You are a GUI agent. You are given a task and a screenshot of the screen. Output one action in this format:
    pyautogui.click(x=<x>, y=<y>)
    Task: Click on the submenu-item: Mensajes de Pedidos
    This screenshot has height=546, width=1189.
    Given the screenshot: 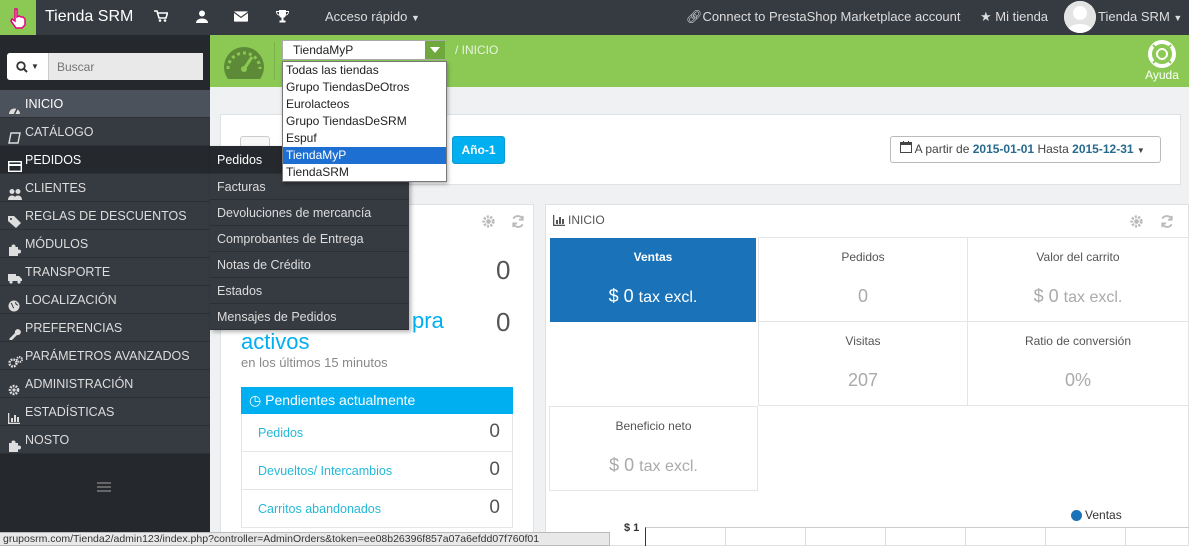 What is the action you would take?
    pyautogui.click(x=309, y=317)
    